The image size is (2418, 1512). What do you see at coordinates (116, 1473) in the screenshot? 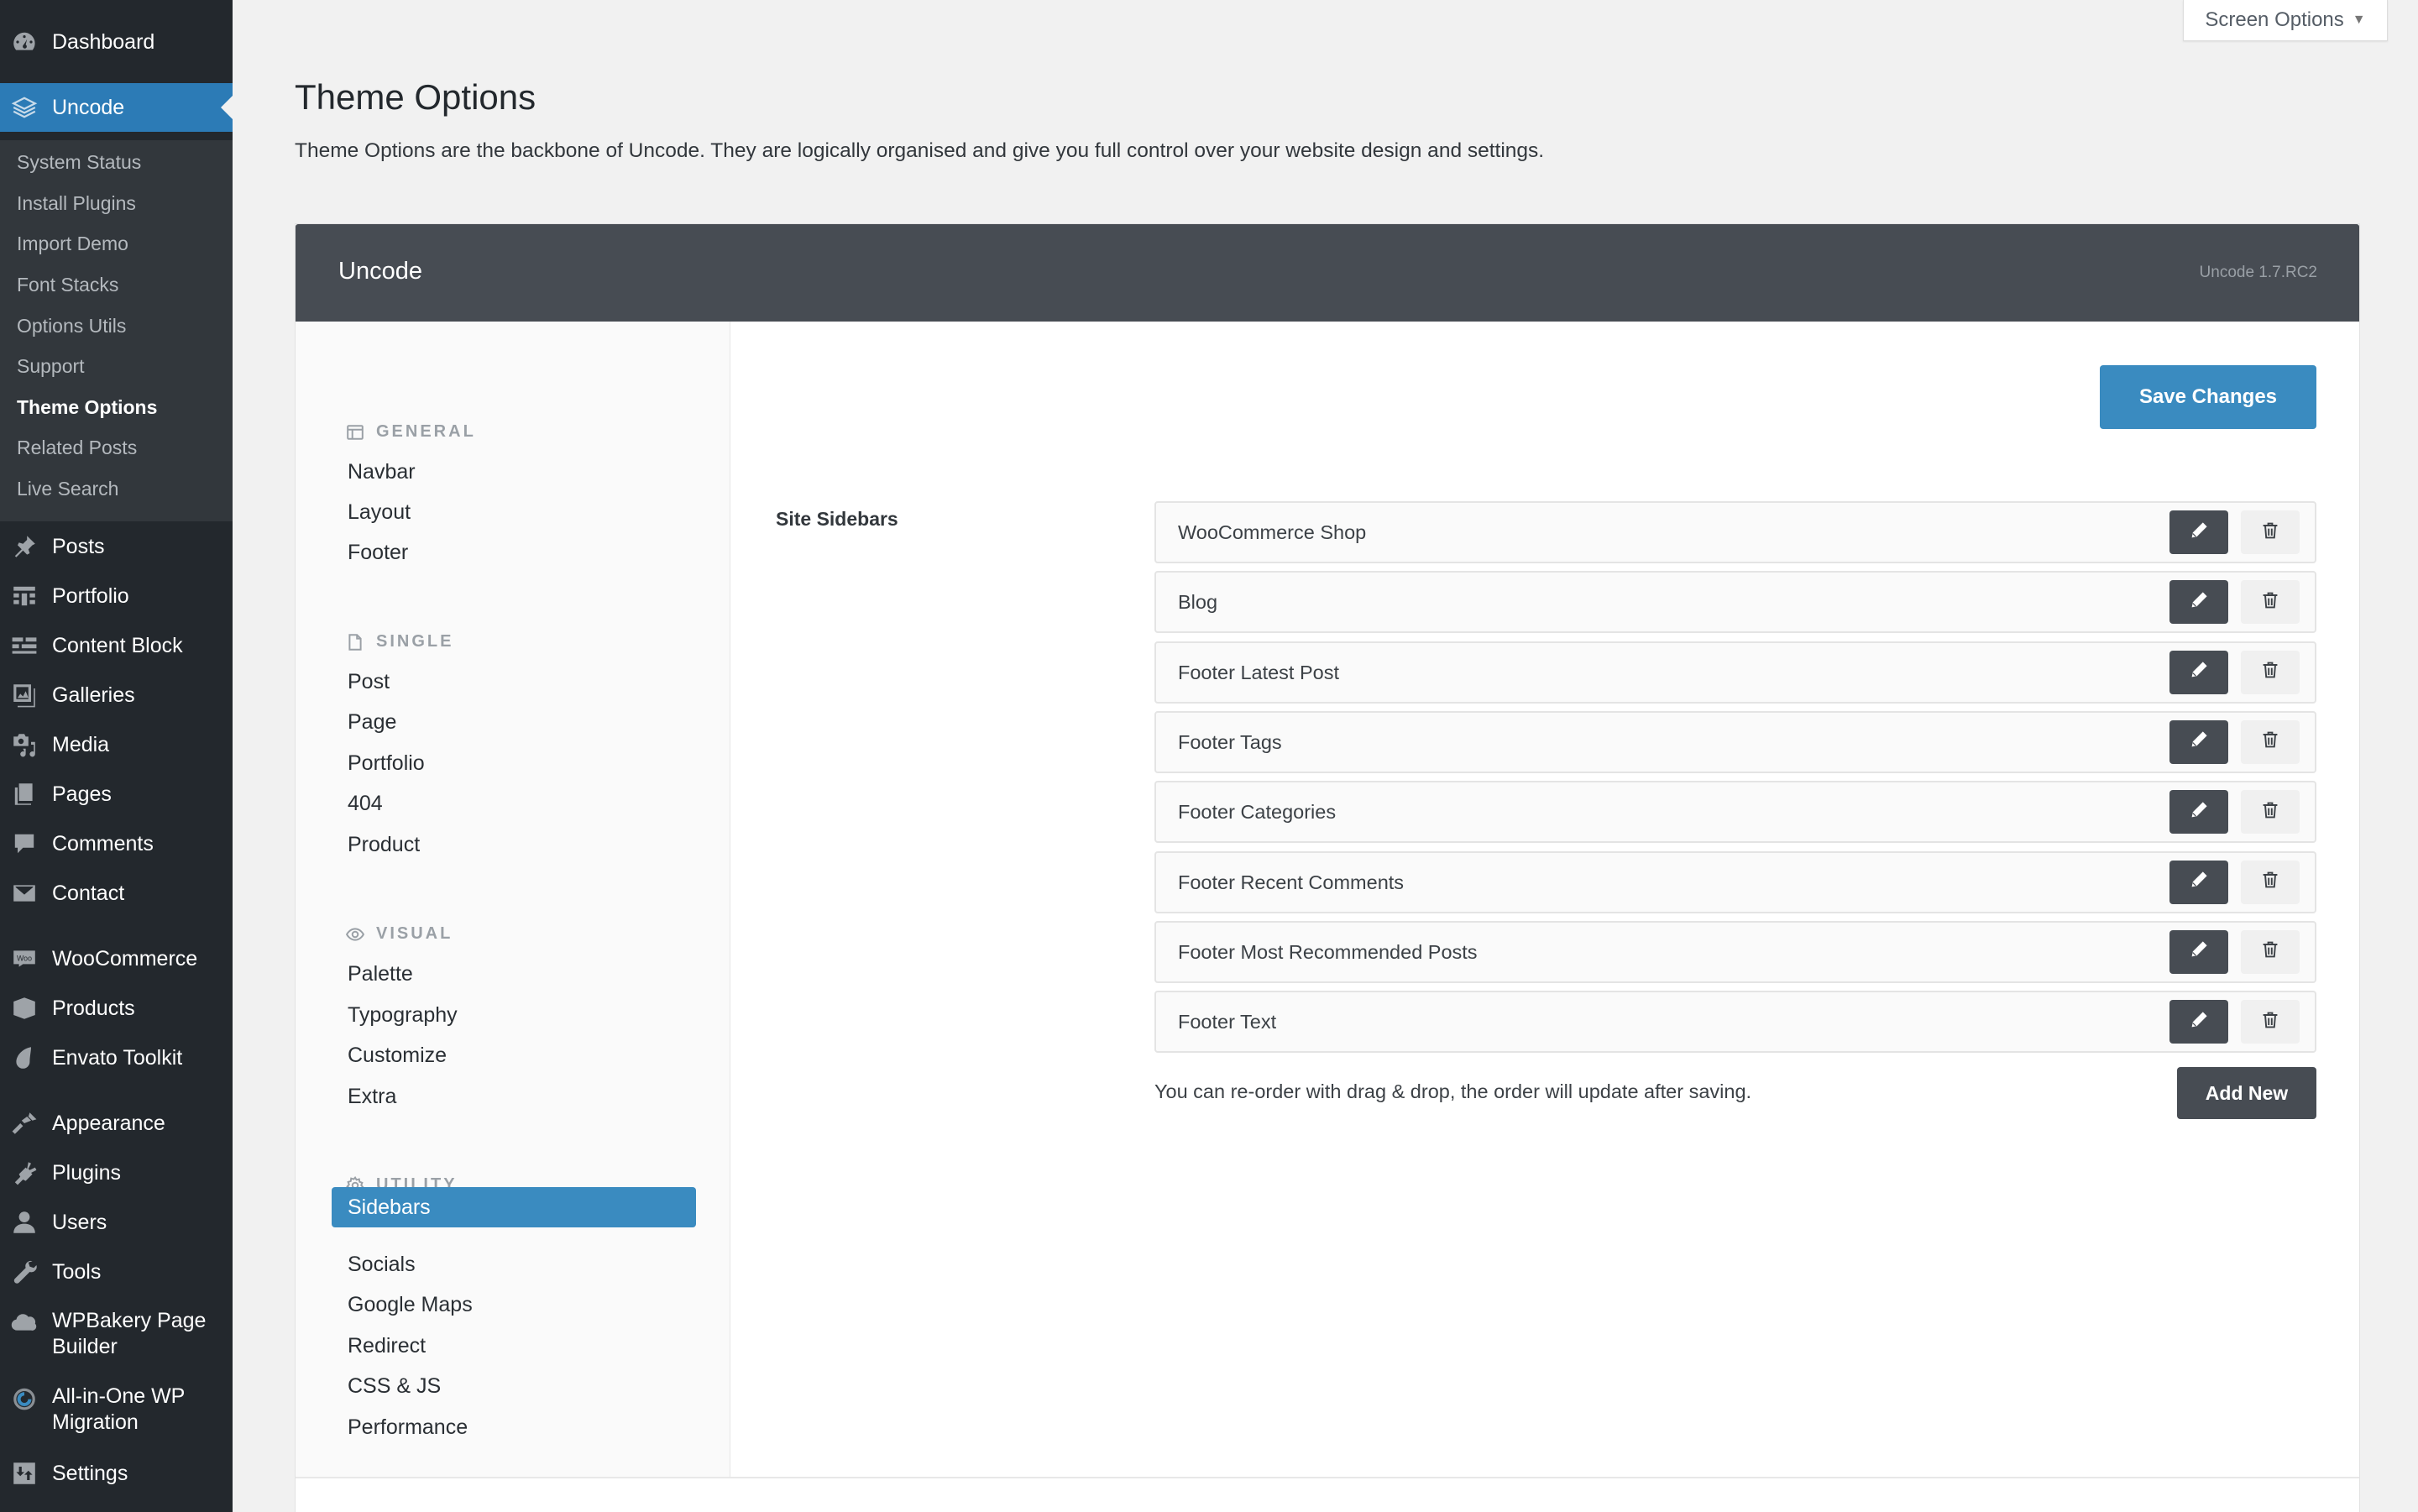
I see `menu-item-settings: Settings` at bounding box center [116, 1473].